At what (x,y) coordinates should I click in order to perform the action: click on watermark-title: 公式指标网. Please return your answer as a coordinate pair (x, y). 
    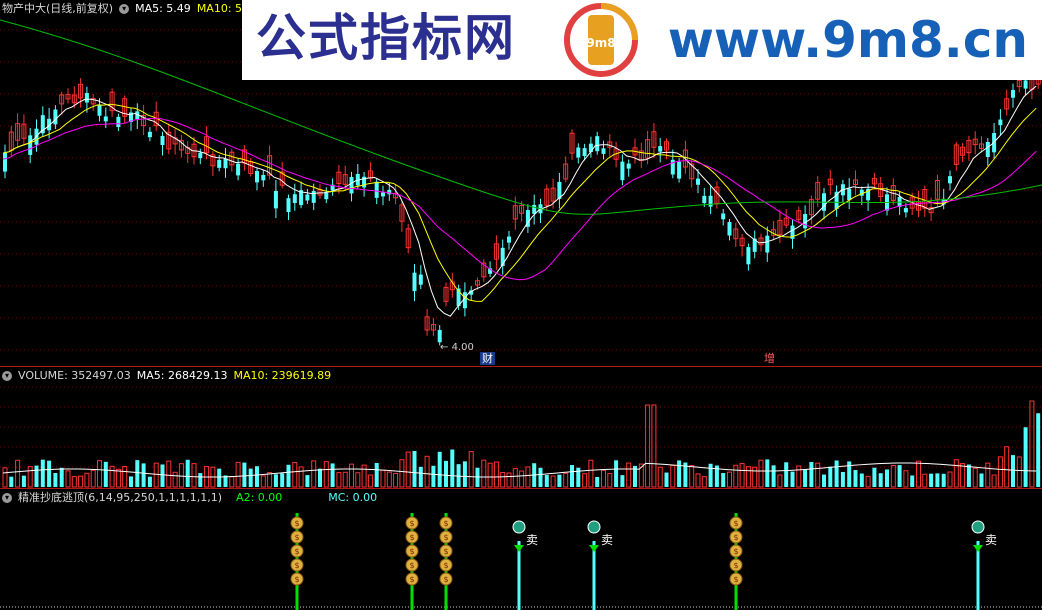
    Looking at the image, I should click on (386, 37).